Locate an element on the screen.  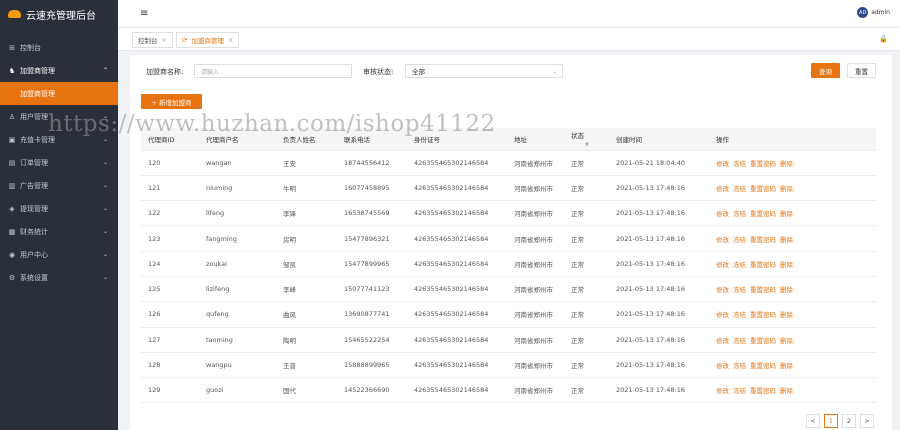
table-cell: 国代 is located at coordinates (306, 390).